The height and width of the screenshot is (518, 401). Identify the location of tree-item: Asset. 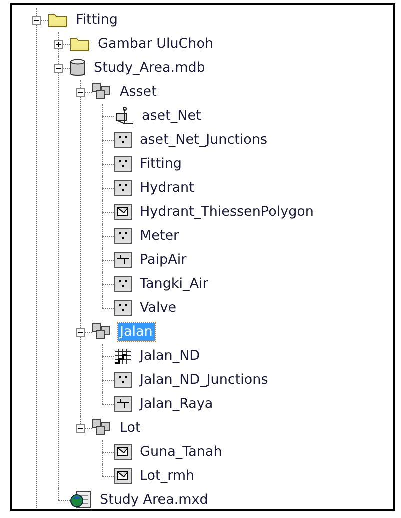
(138, 92).